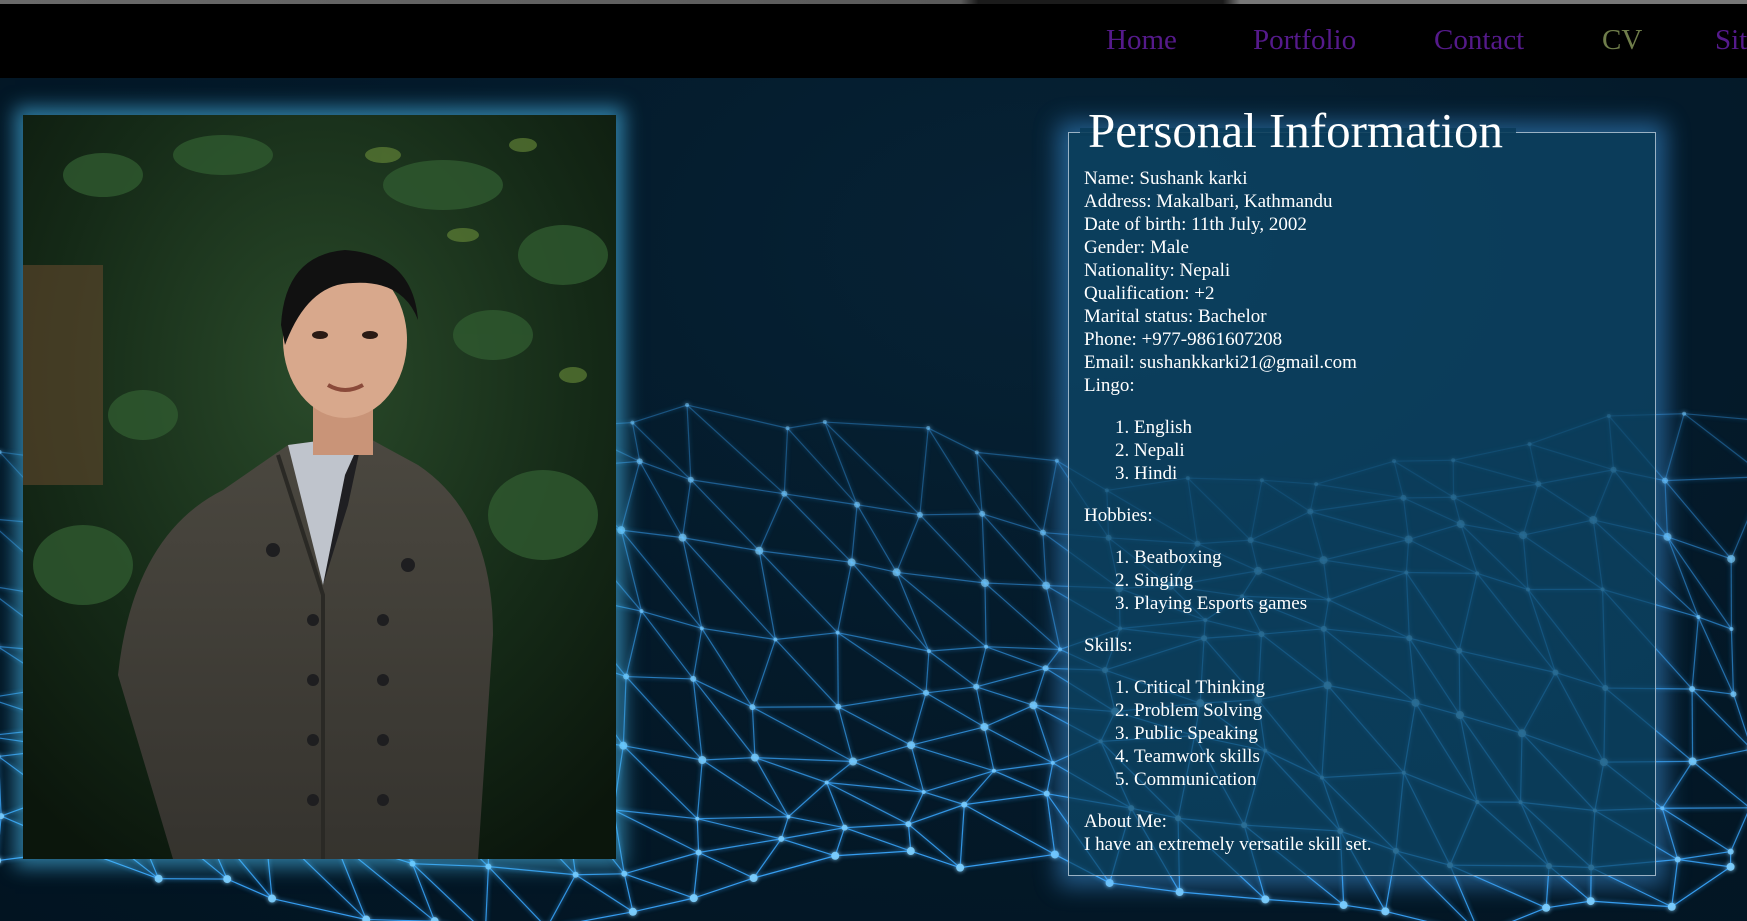  What do you see at coordinates (1304, 40) in the screenshot?
I see `nav-portfolio-link: Portfolio` at bounding box center [1304, 40].